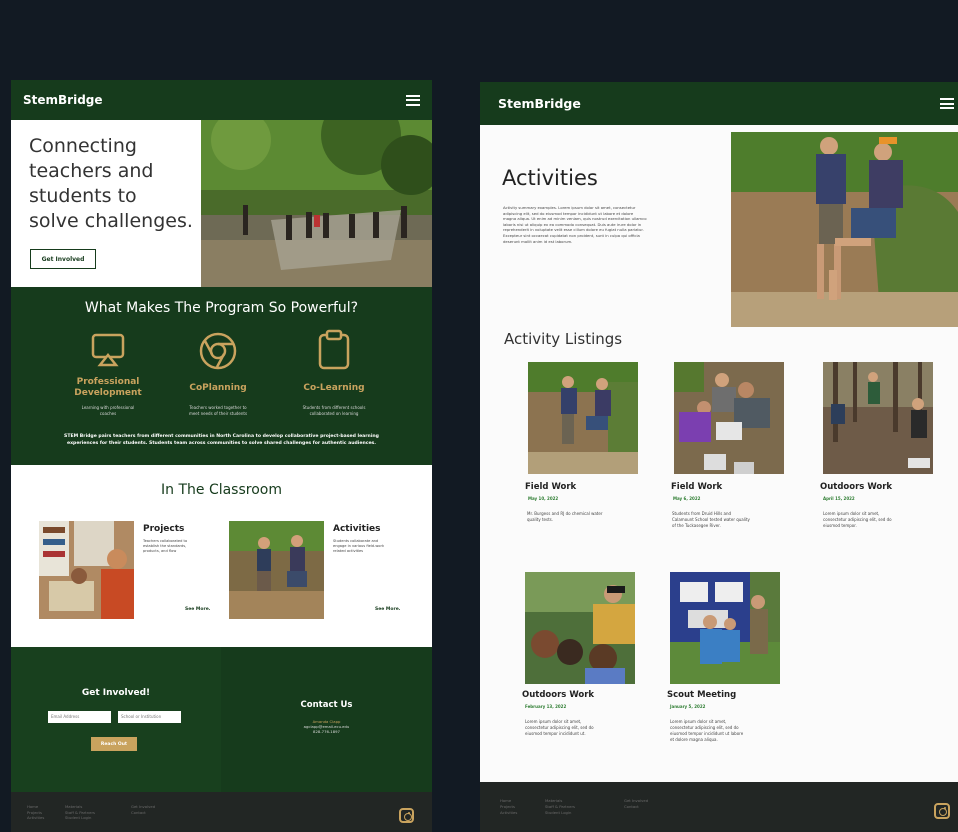 Image resolution: width=958 pixels, height=832 pixels. What do you see at coordinates (143, 807) in the screenshot?
I see `footer-link: Get Involved` at bounding box center [143, 807].